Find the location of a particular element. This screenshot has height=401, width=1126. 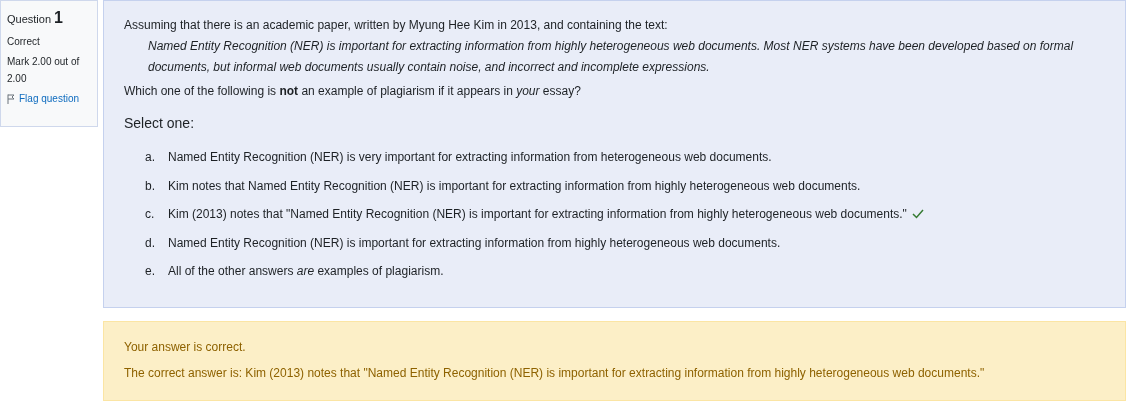

question-status: Correct is located at coordinates (24, 42).